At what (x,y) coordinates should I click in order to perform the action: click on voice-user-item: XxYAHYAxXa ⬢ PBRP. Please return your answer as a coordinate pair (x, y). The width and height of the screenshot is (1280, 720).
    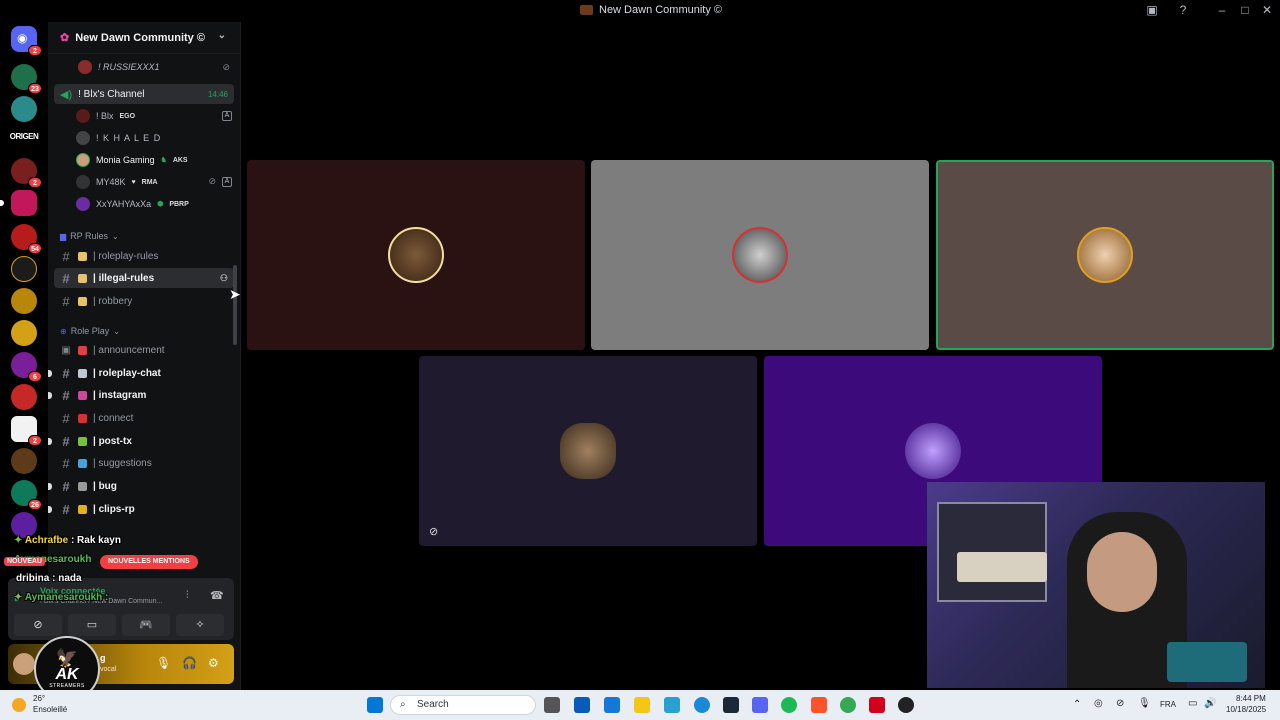
    Looking at the image, I should click on (132, 204).